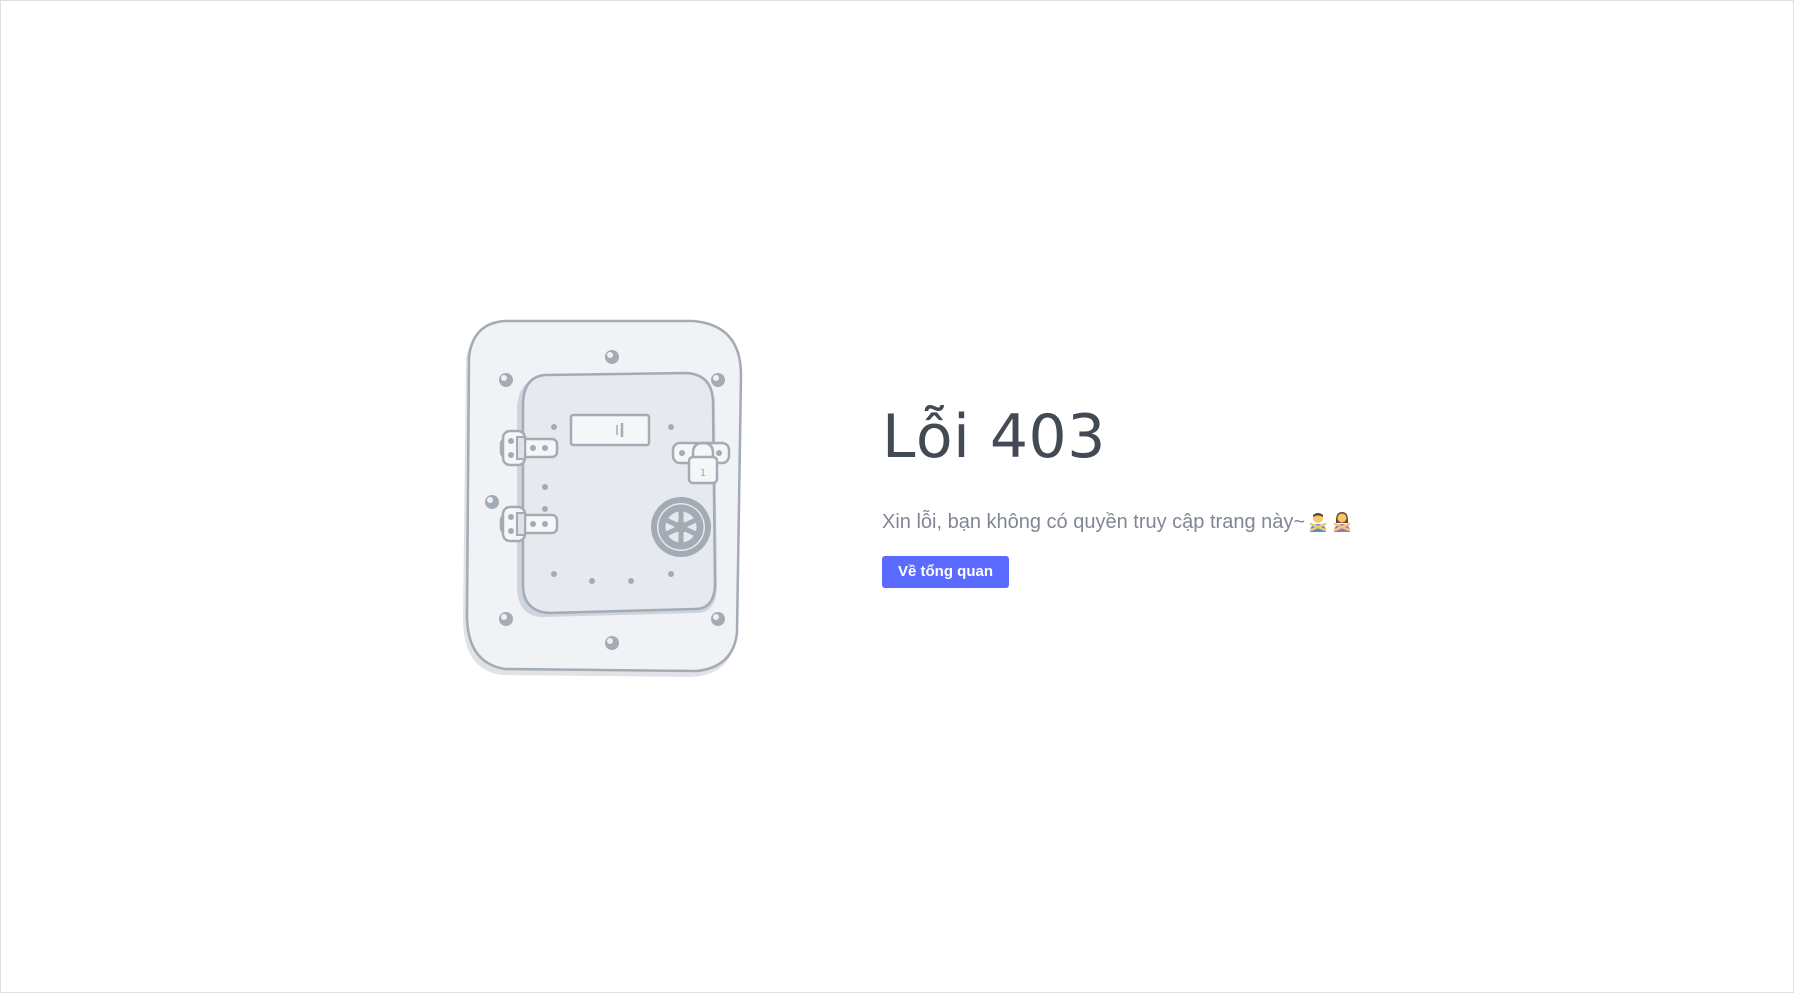 The width and height of the screenshot is (1794, 993). What do you see at coordinates (994, 437) in the screenshot?
I see `error-title: Lỗi 403` at bounding box center [994, 437].